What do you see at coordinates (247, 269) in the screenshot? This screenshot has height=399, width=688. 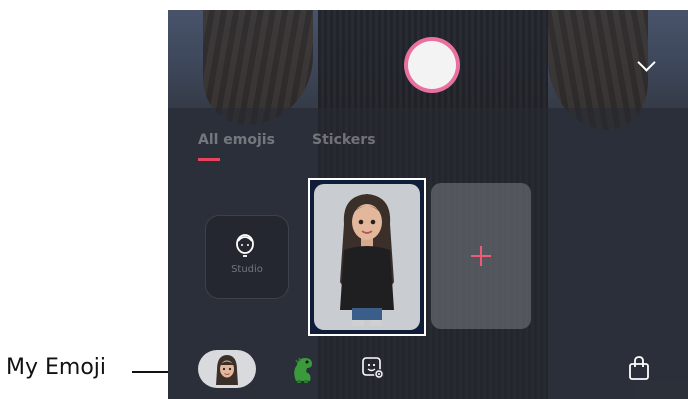 I see `studio-label: Studio` at bounding box center [247, 269].